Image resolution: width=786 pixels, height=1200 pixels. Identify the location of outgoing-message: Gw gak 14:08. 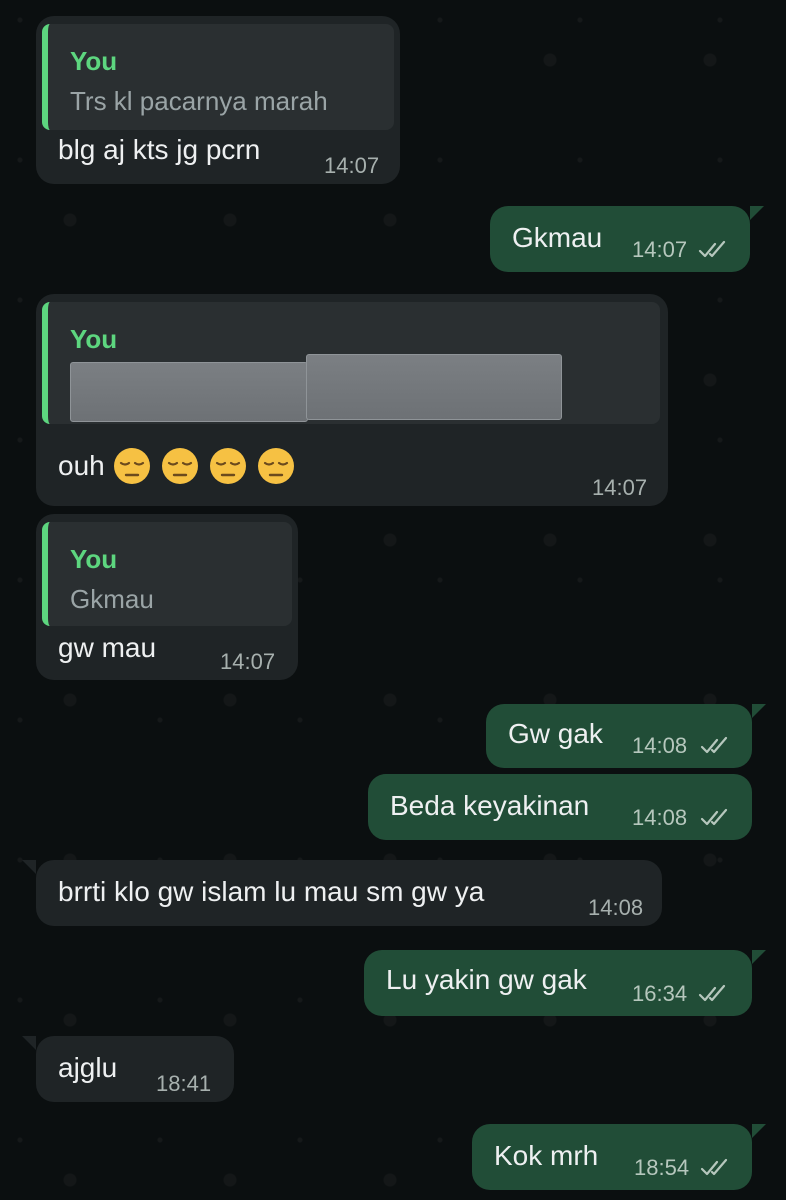
(619, 736).